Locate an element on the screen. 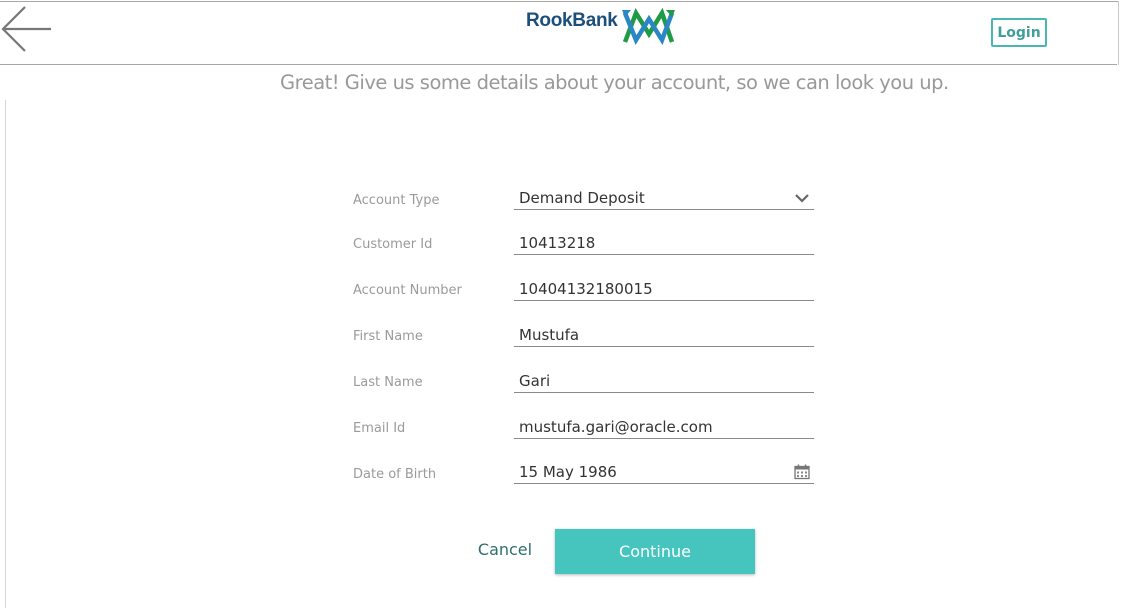  back-button is located at coordinates (27, 28).